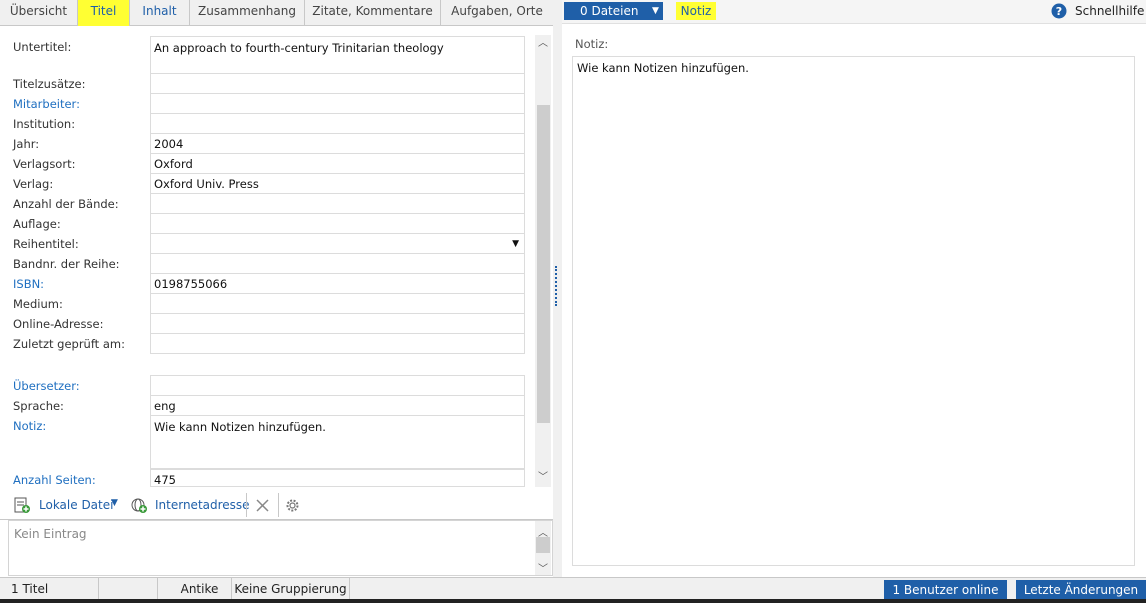 This screenshot has height=603, width=1146. What do you see at coordinates (337, 343) in the screenshot?
I see `zuletzt-geprueft-field` at bounding box center [337, 343].